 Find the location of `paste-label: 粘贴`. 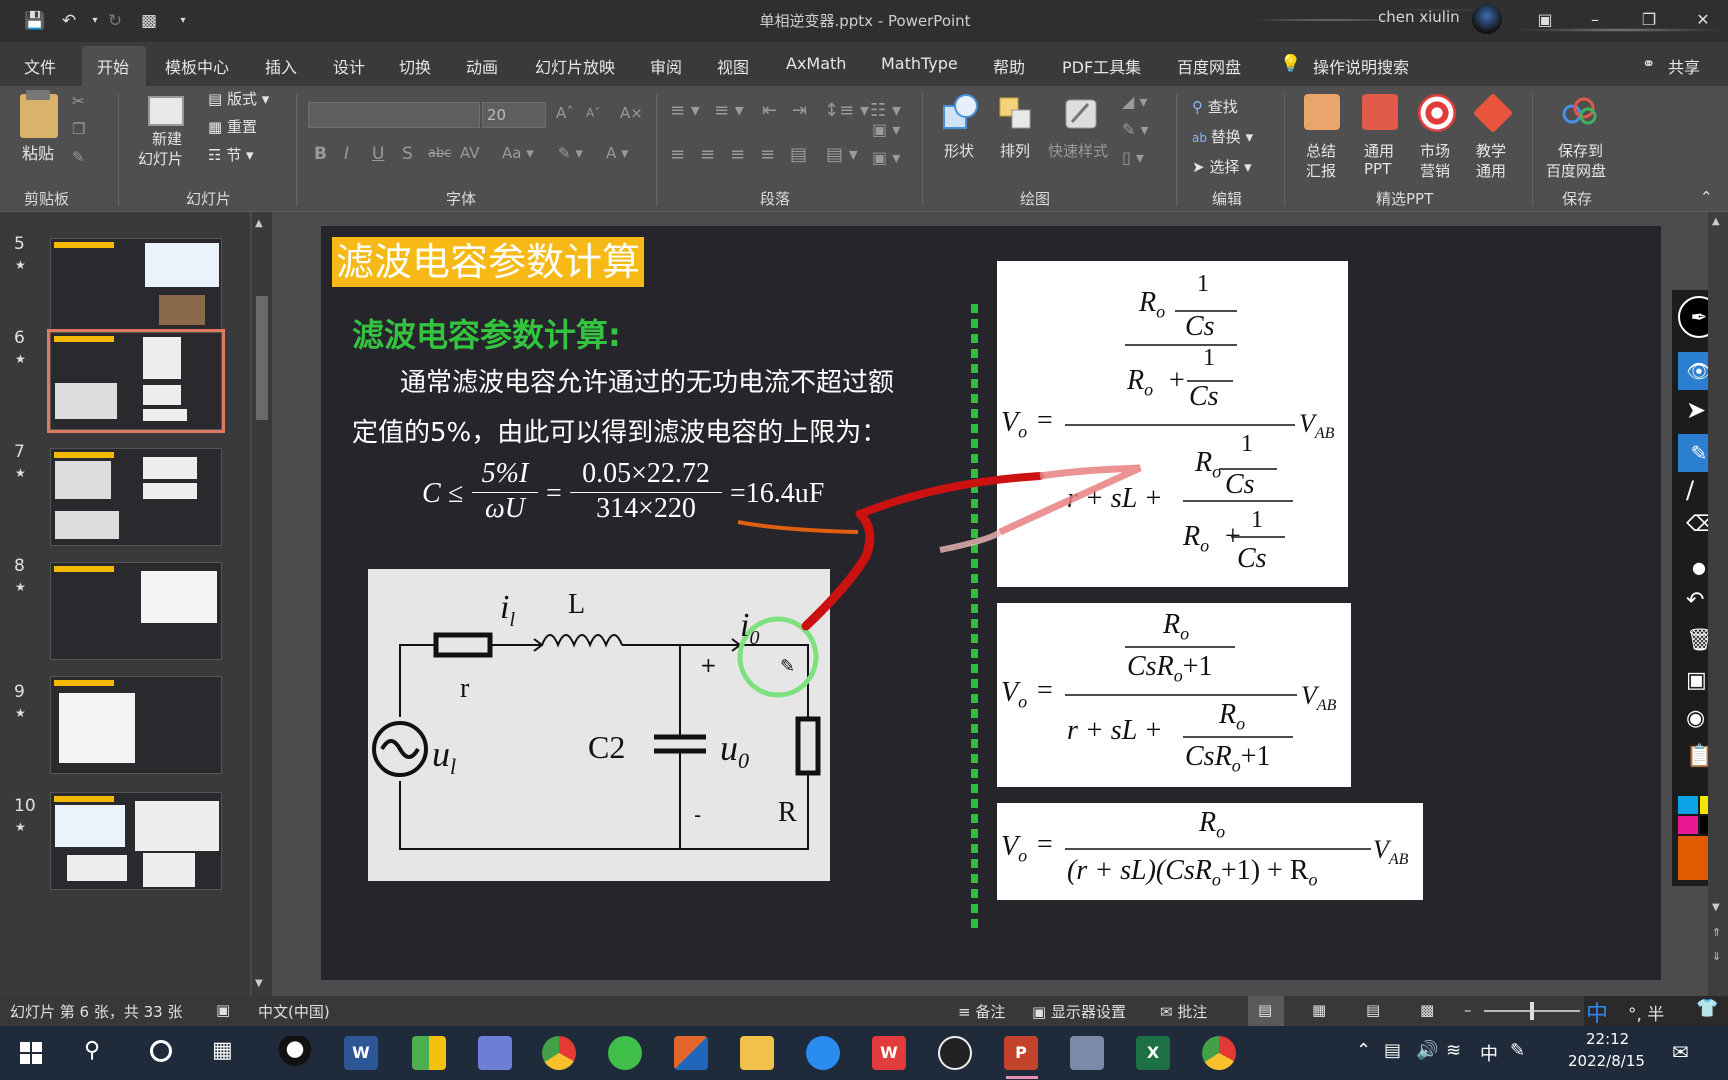

paste-label: 粘贴 is located at coordinates (38, 152).